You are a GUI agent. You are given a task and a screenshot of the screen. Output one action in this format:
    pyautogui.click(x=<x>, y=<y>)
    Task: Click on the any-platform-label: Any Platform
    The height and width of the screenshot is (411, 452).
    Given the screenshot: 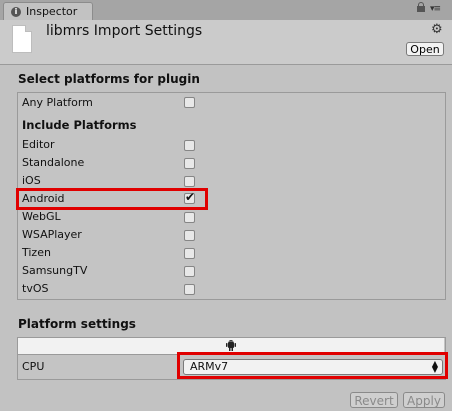 What is the action you would take?
    pyautogui.click(x=57, y=102)
    